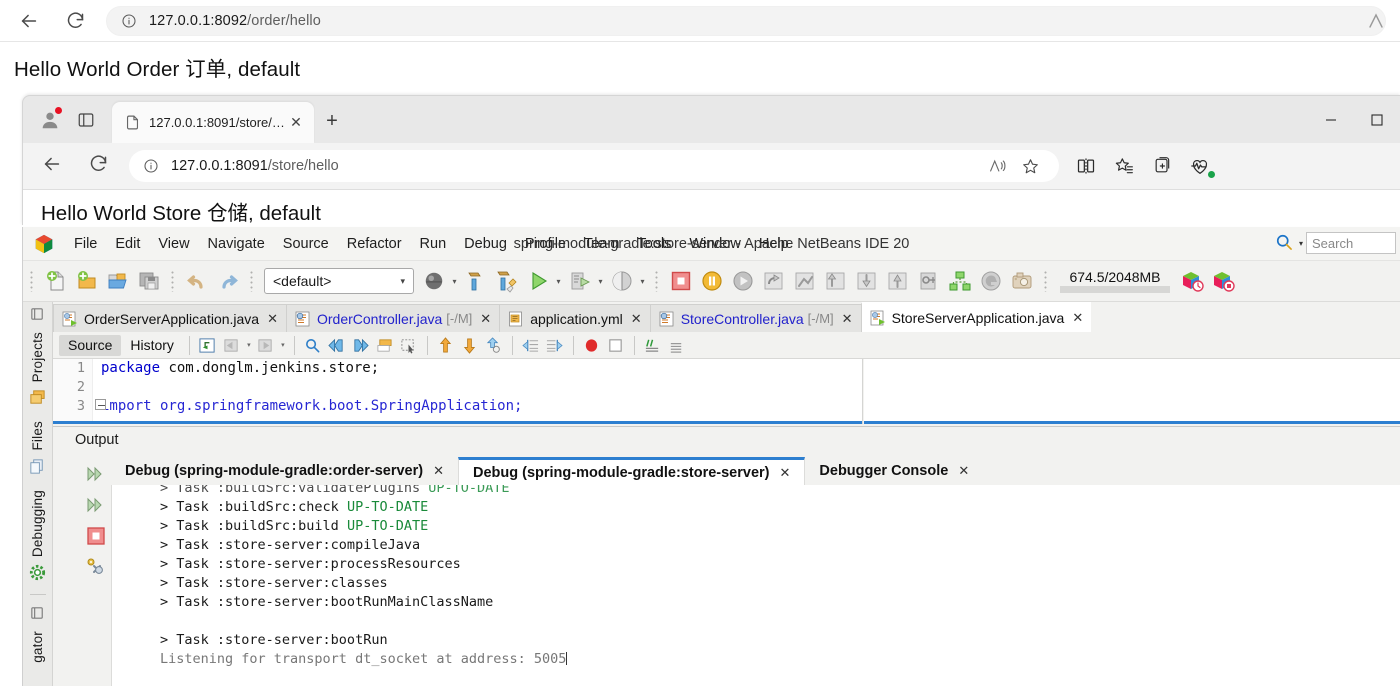 The width and height of the screenshot is (1400, 686). I want to click on redo-button, so click(227, 281).